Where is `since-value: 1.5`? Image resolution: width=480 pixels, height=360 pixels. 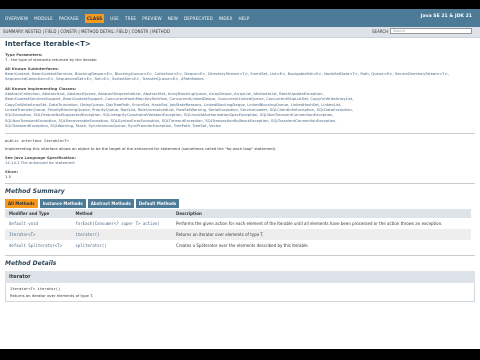 since-value: 1.5 is located at coordinates (8, 177).